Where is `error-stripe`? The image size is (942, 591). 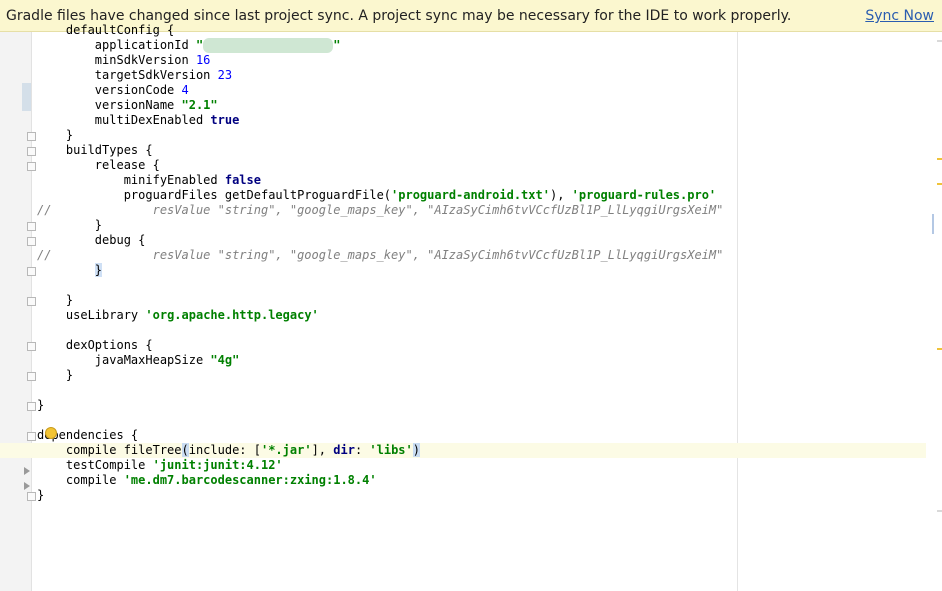
error-stripe is located at coordinates (934, 311).